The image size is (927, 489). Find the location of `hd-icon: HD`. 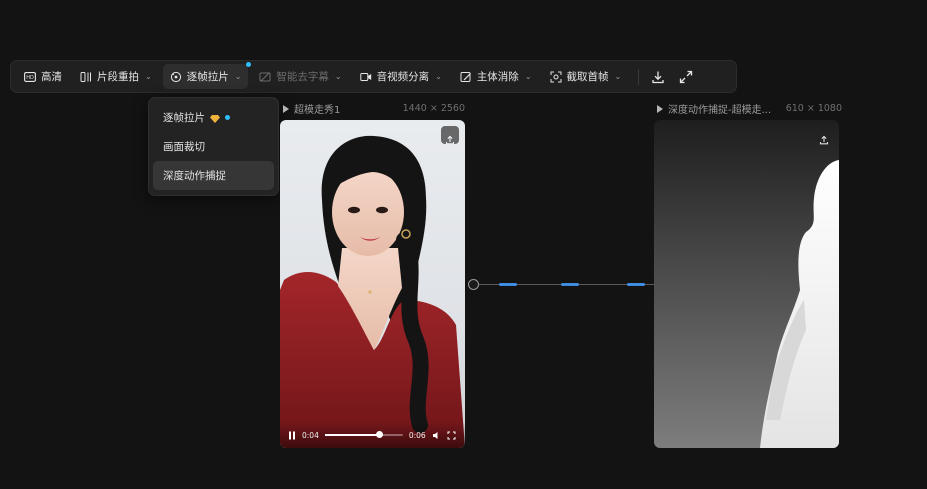

hd-icon: HD is located at coordinates (30, 77).